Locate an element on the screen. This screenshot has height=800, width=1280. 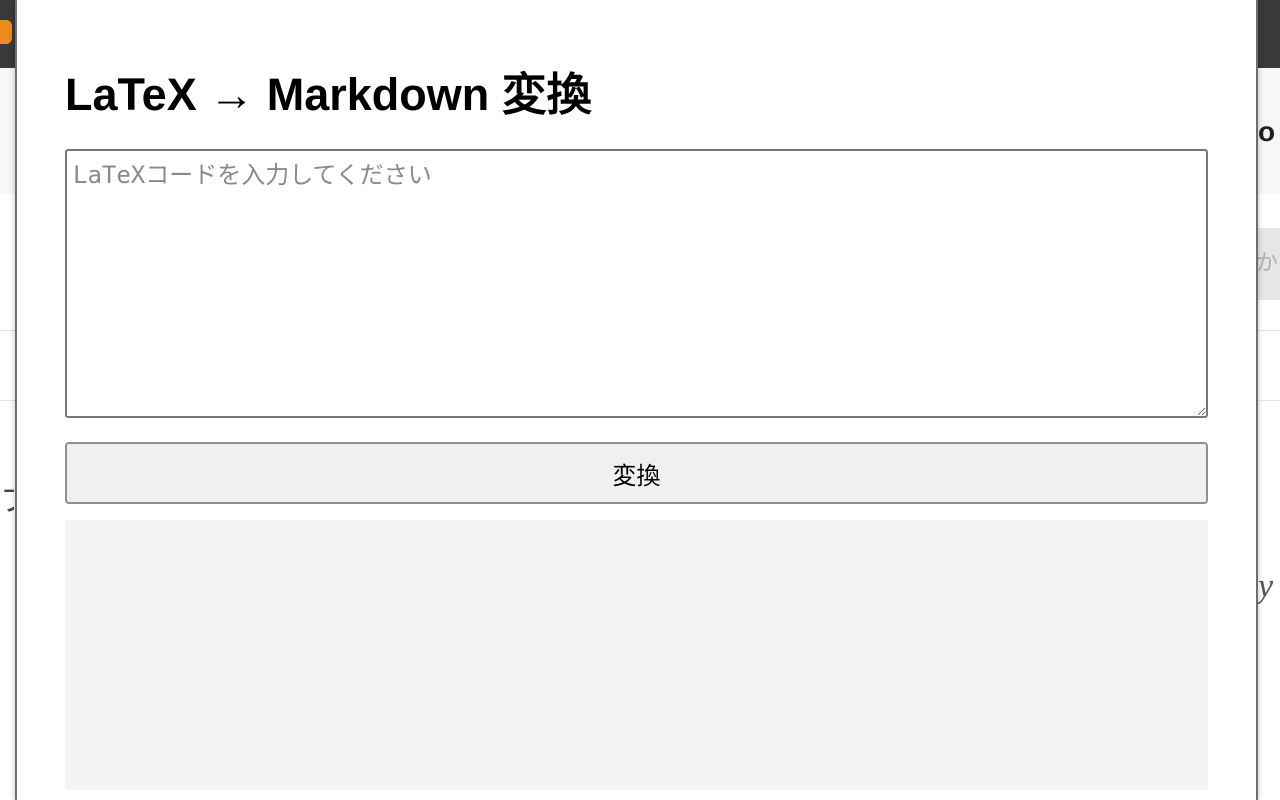
background-right-text: o is located at coordinates (1267, 131).